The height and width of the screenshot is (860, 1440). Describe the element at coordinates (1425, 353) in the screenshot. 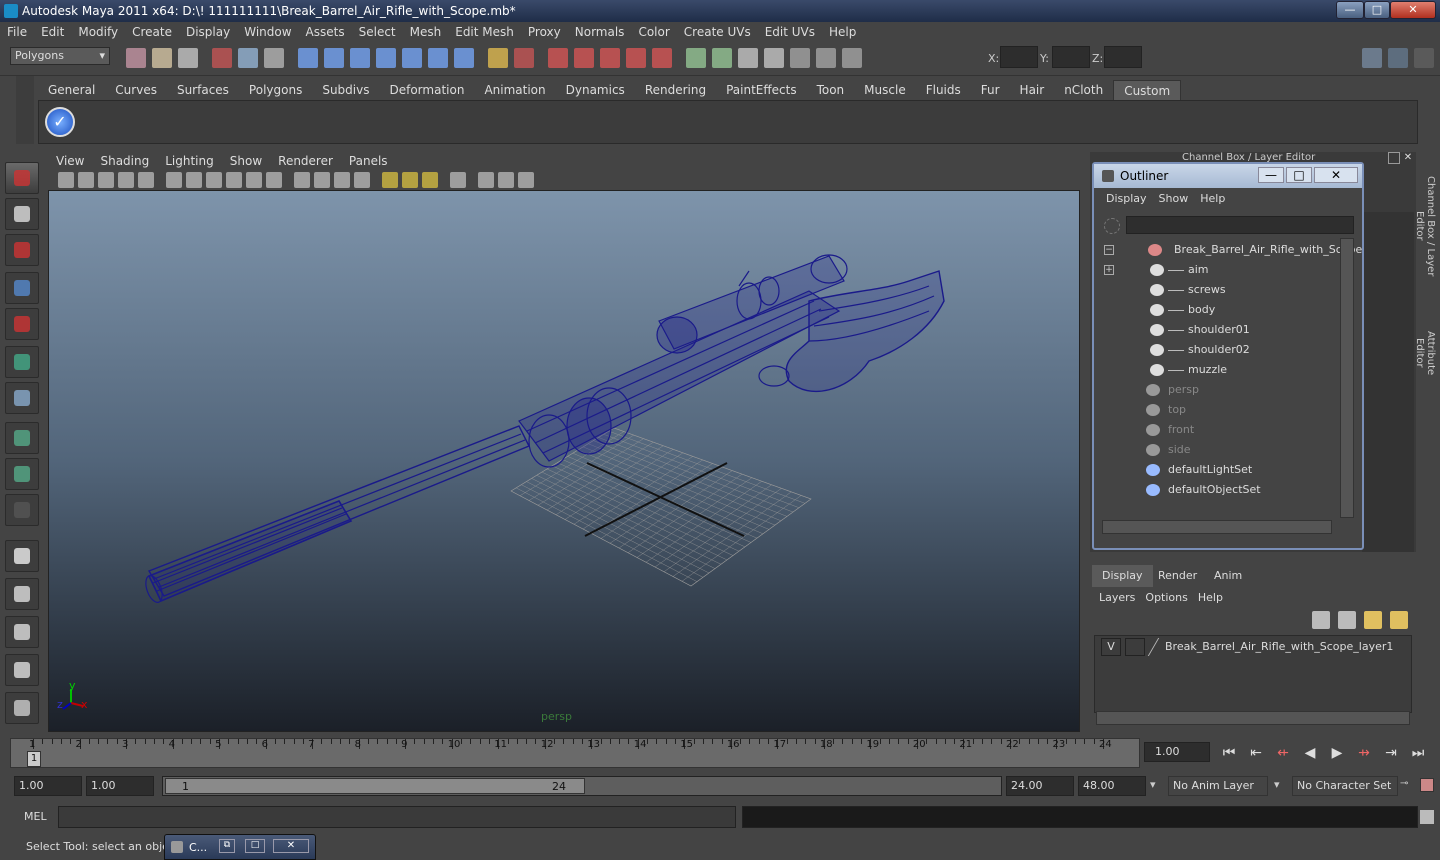

I see `attribute-editor-side-tab: Attribute Editor` at that location.